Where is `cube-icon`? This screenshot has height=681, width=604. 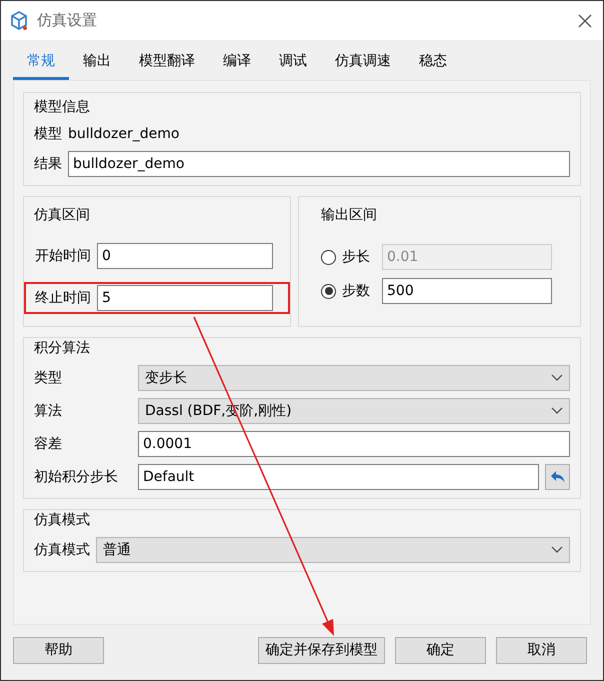 cube-icon is located at coordinates (19, 21).